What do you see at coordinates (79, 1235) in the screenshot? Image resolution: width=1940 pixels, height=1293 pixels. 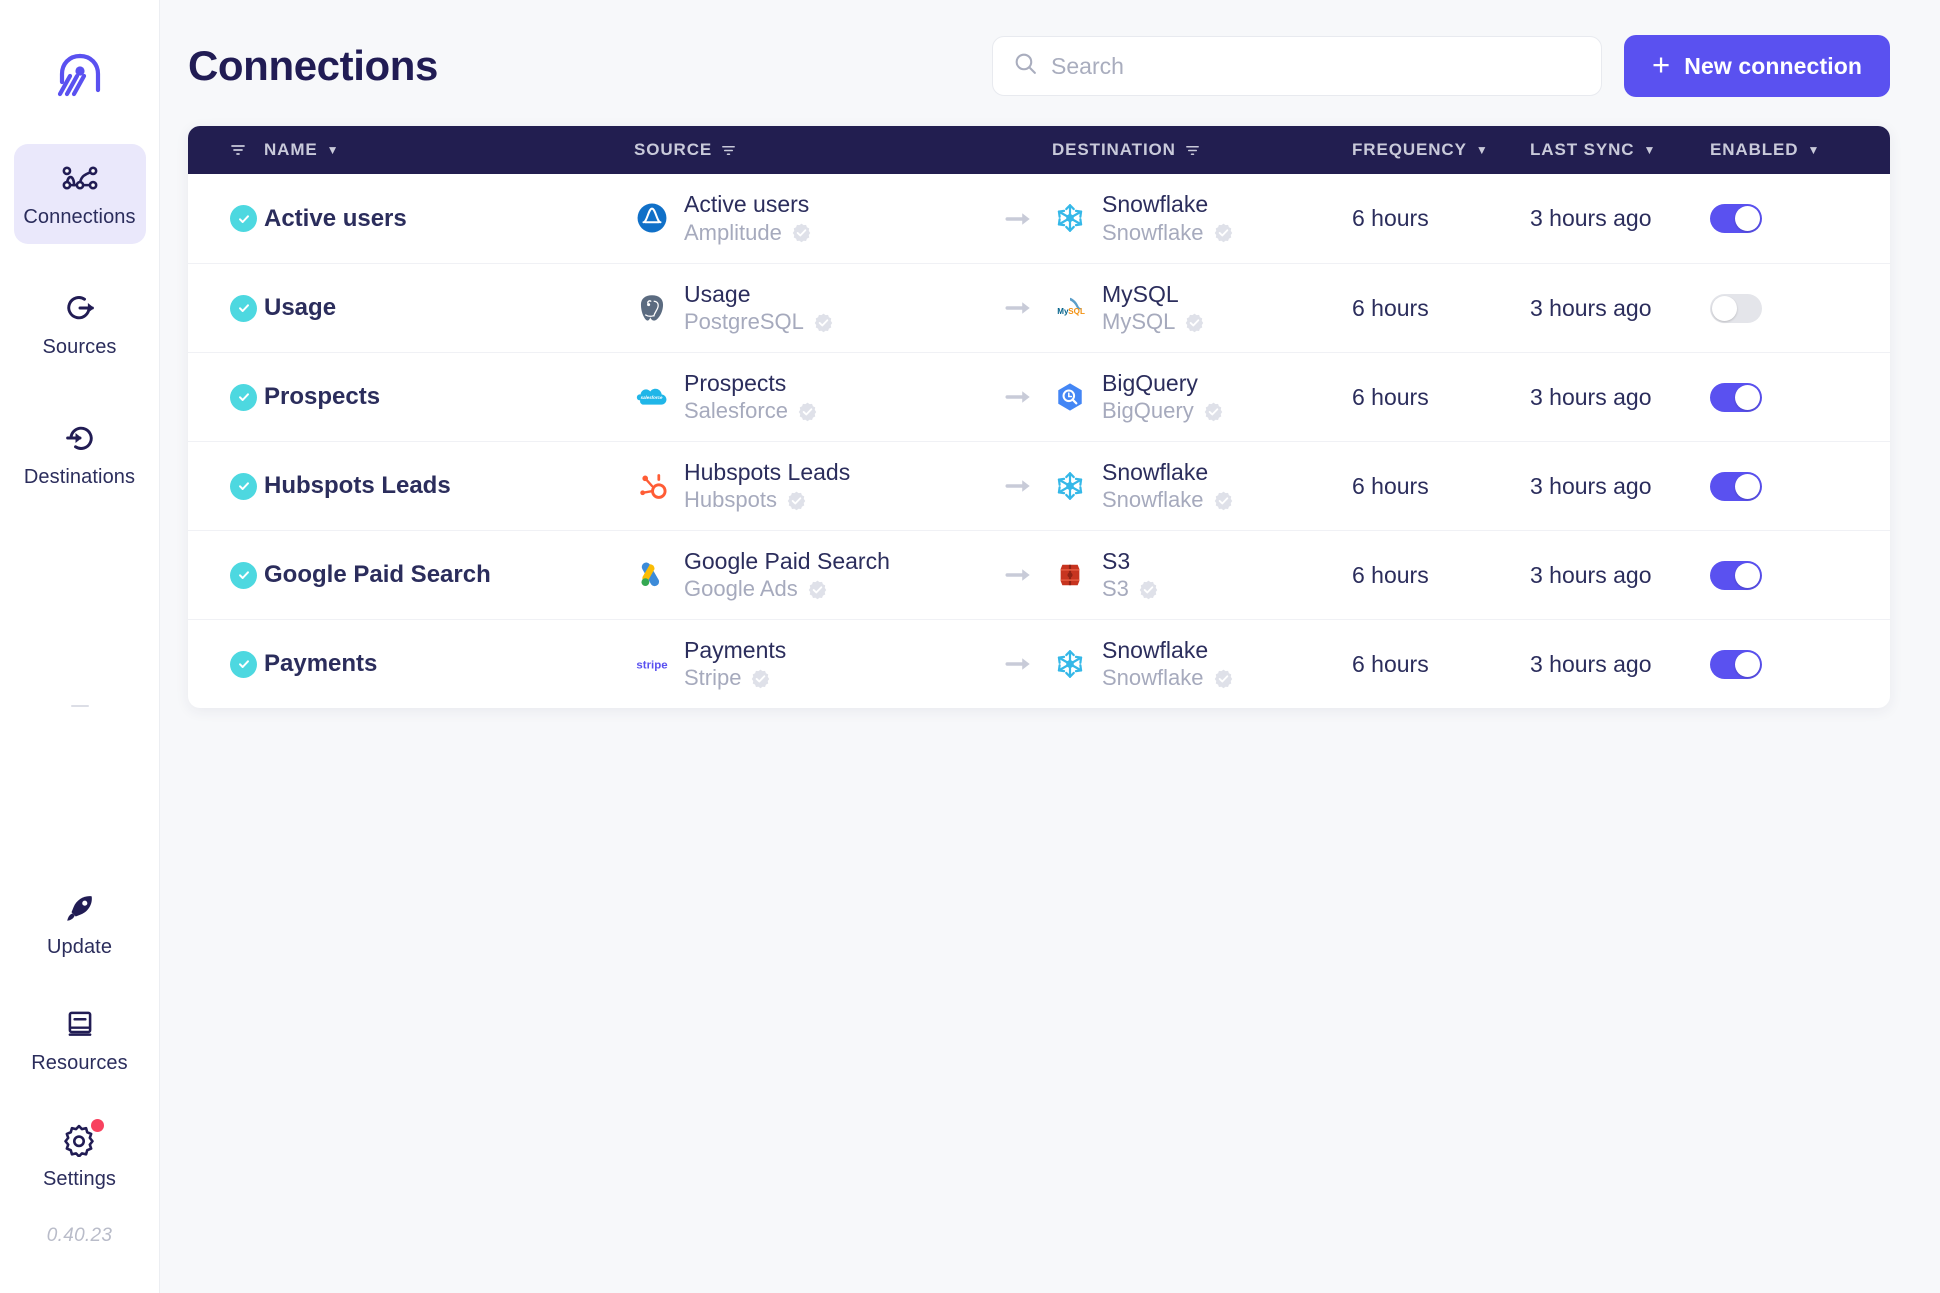 I see `version-label: 0.40.23` at bounding box center [79, 1235].